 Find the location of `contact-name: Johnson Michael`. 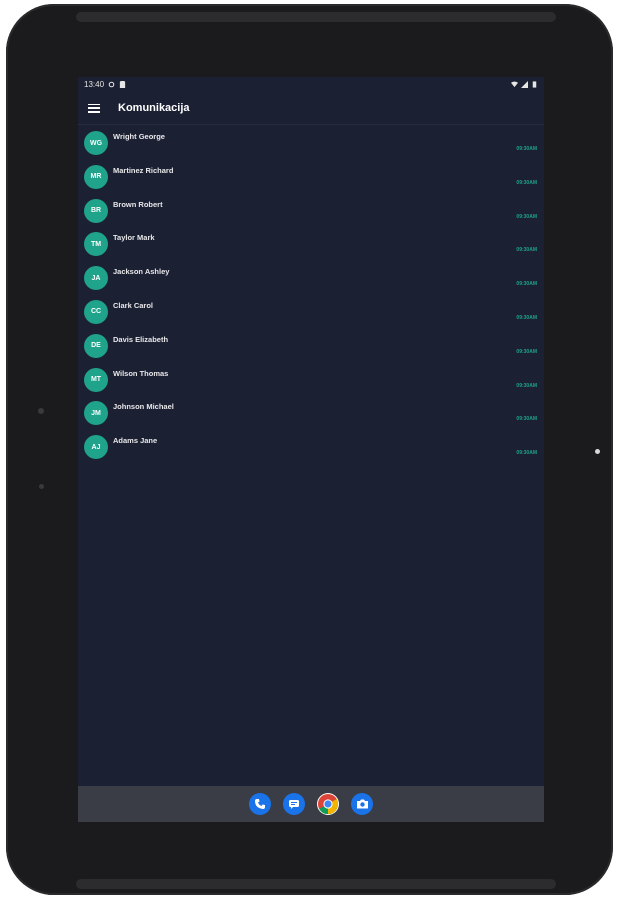

contact-name: Johnson Michael is located at coordinates (143, 407).